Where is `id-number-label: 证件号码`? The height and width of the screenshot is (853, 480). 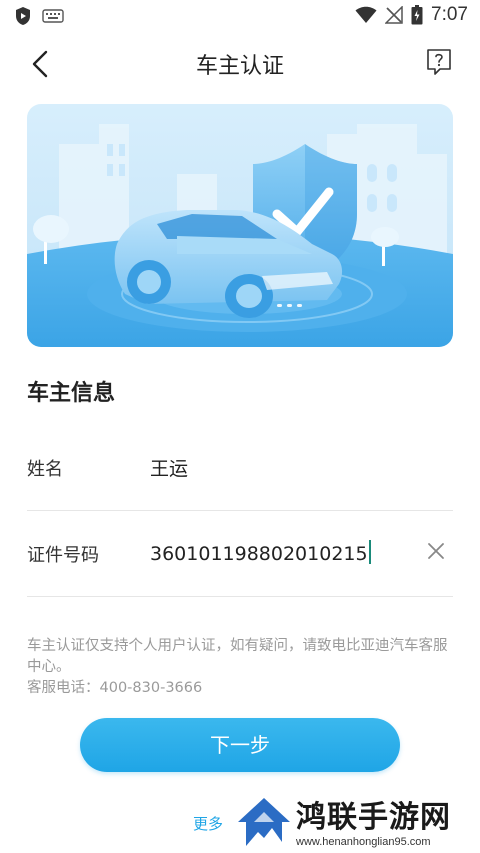 id-number-label: 证件号码 is located at coordinates (63, 555).